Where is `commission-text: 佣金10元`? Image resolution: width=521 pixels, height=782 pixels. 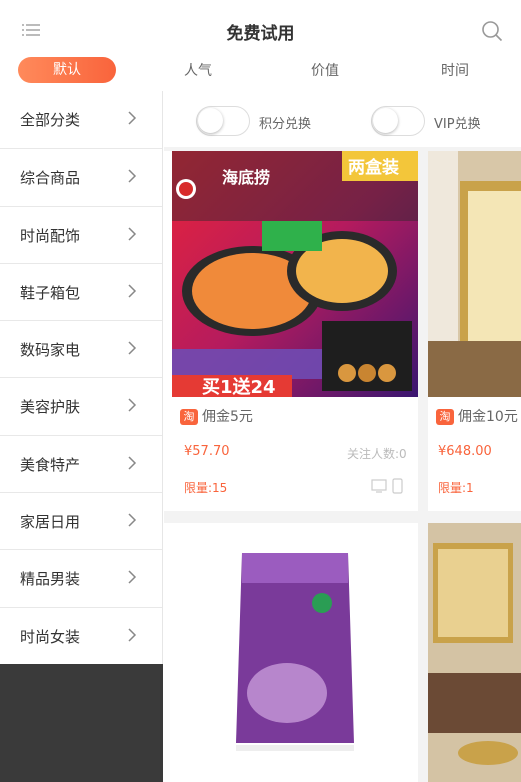 commission-text: 佣金10元 is located at coordinates (488, 417).